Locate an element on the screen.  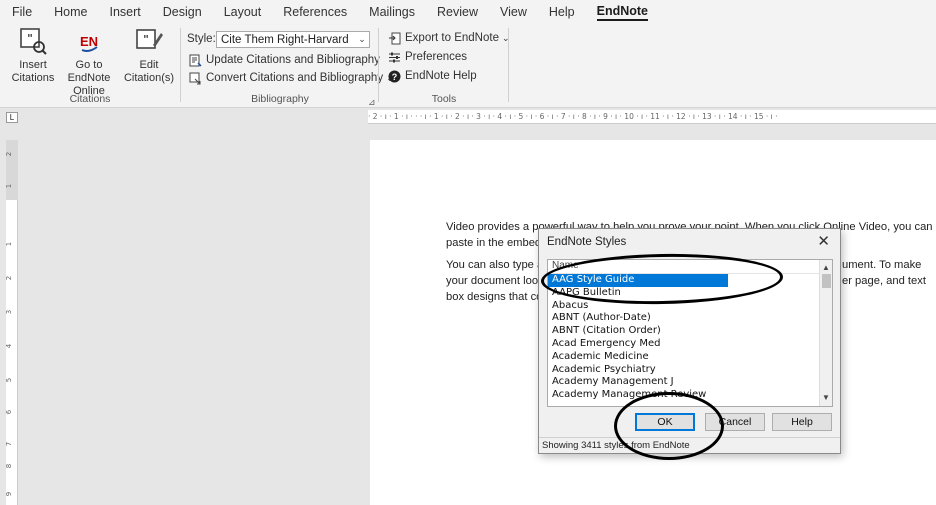
tab-home: Home is located at coordinates (70, 11).